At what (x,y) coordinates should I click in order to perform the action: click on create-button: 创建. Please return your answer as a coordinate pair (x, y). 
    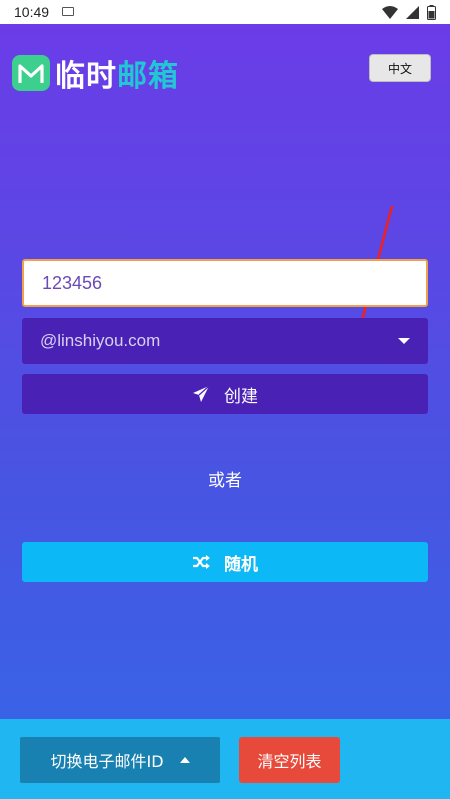
    Looking at the image, I should click on (225, 394).